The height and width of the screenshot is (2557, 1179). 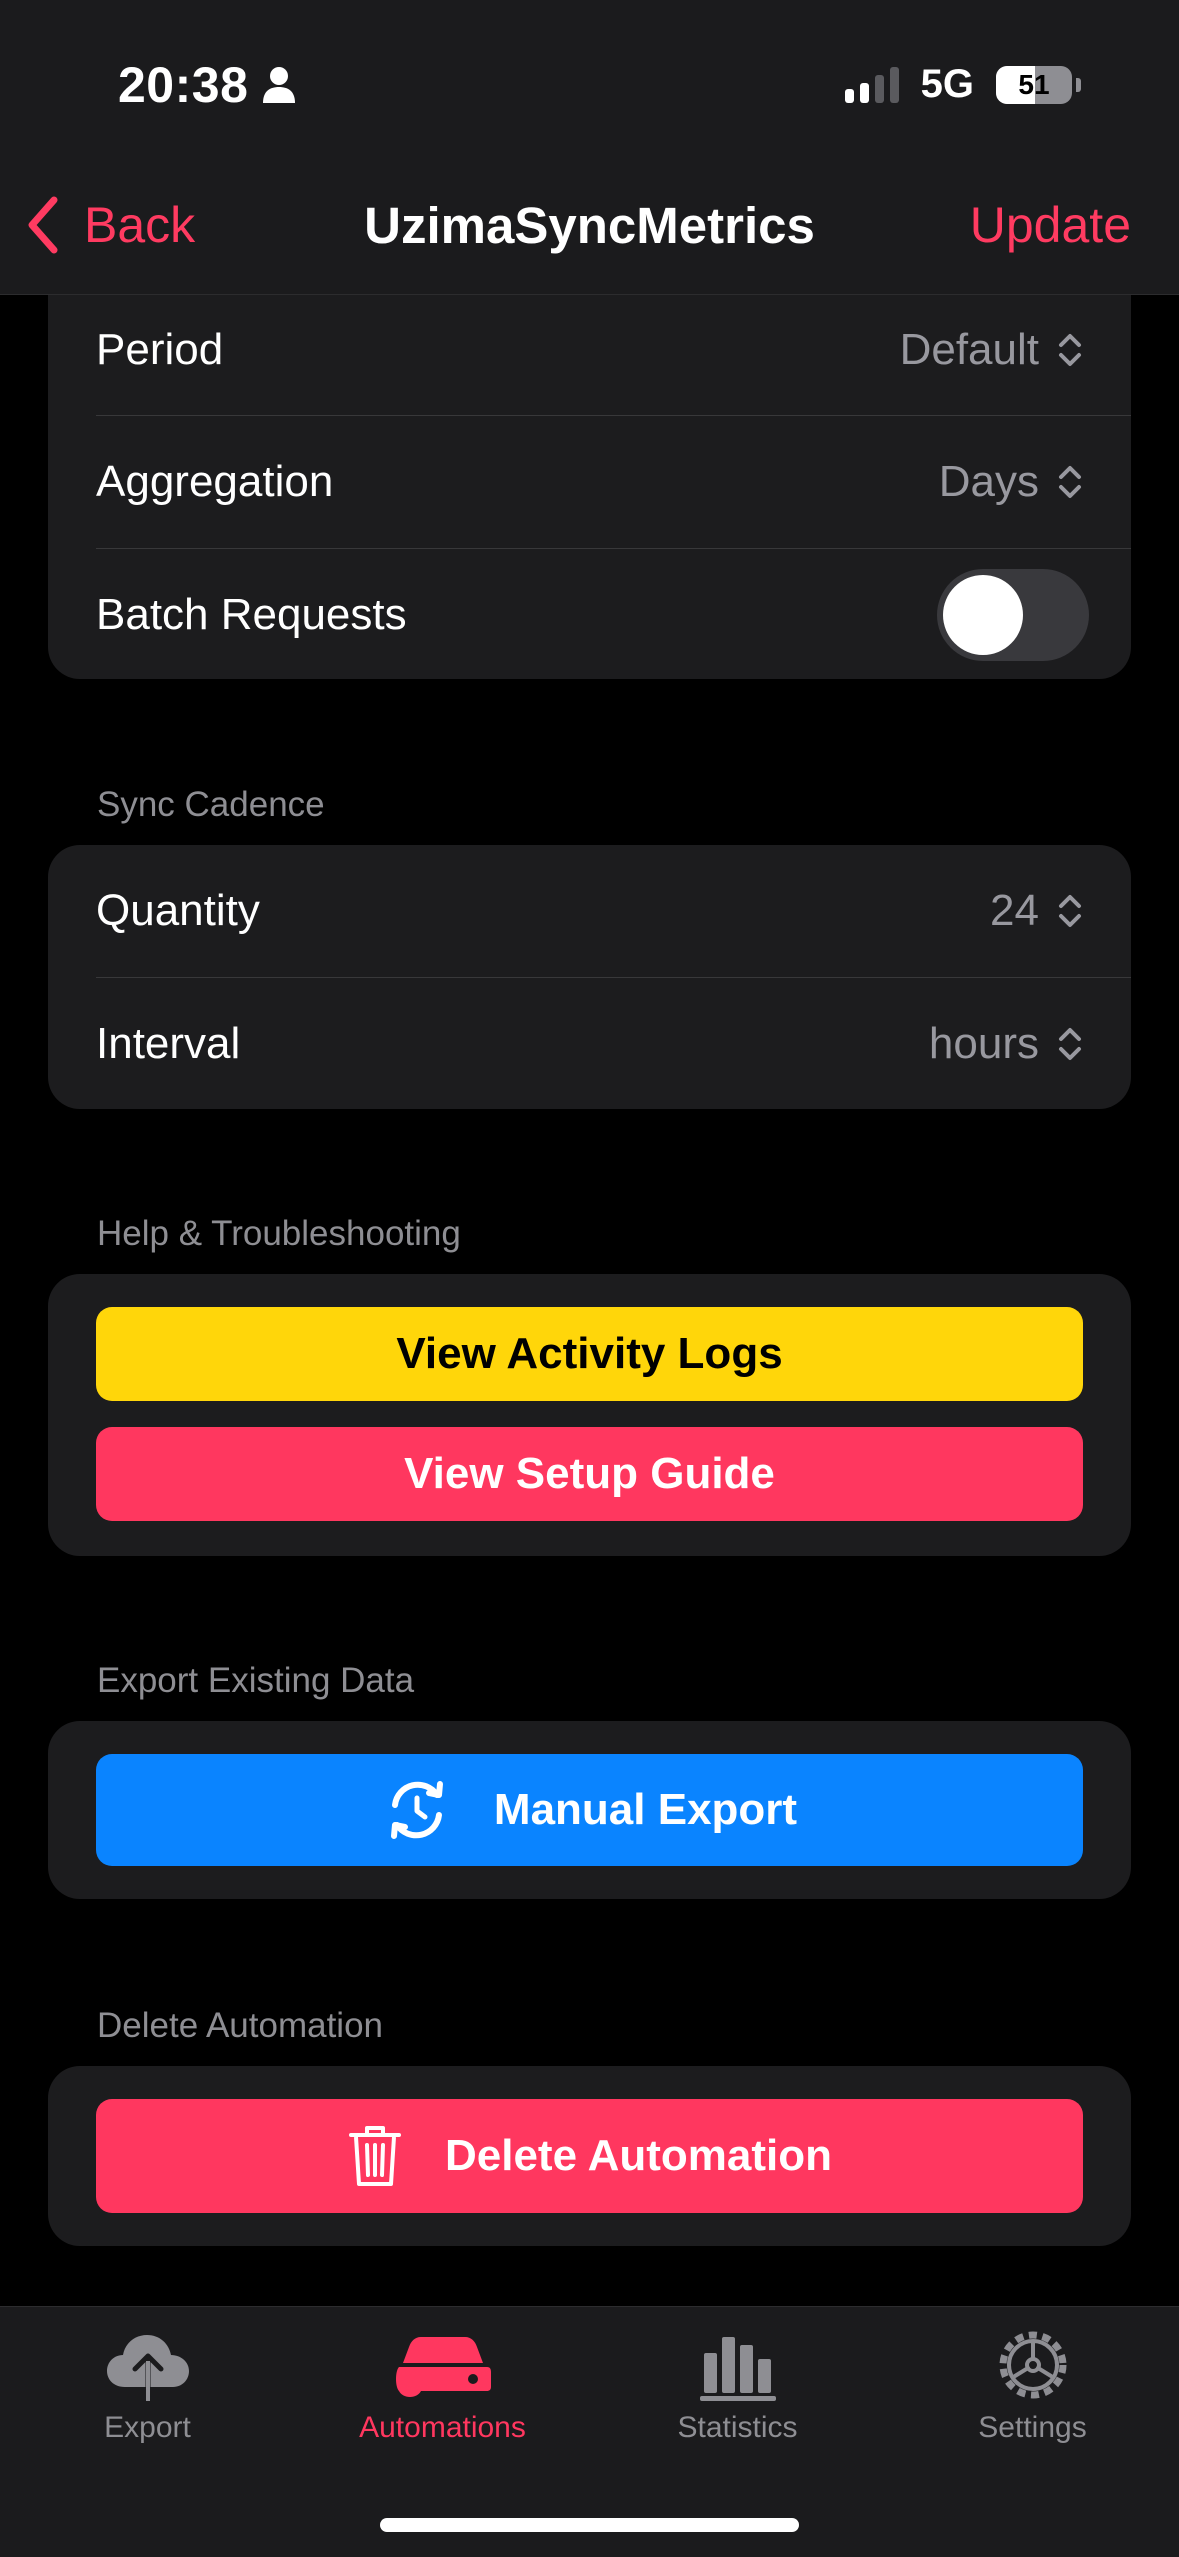 I want to click on battery-cap, so click(x=1078, y=84).